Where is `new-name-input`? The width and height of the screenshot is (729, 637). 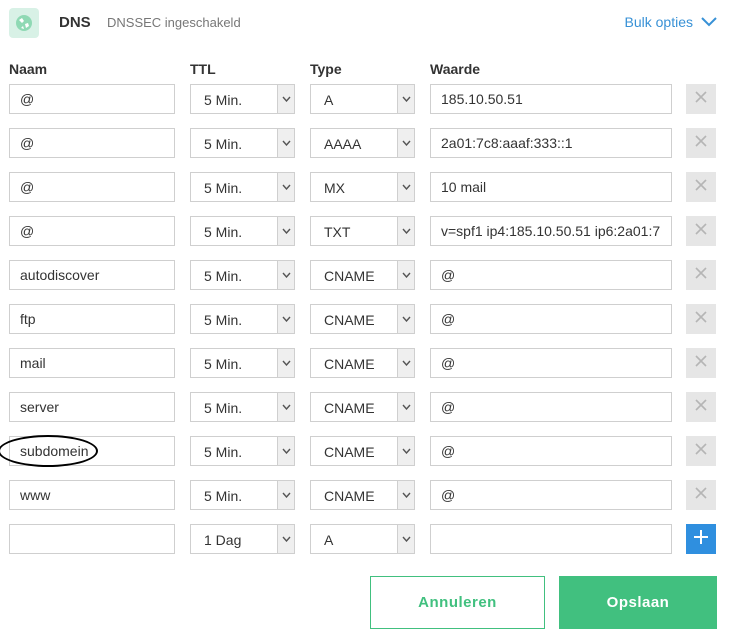
new-name-input is located at coordinates (92, 539).